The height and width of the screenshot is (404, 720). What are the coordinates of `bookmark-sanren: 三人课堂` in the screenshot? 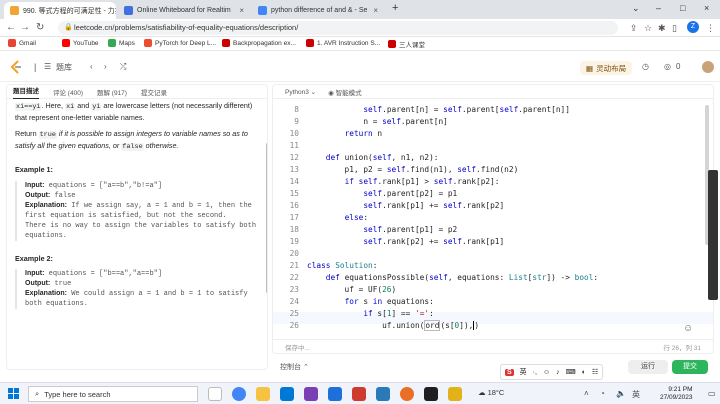 It's located at (406, 44).